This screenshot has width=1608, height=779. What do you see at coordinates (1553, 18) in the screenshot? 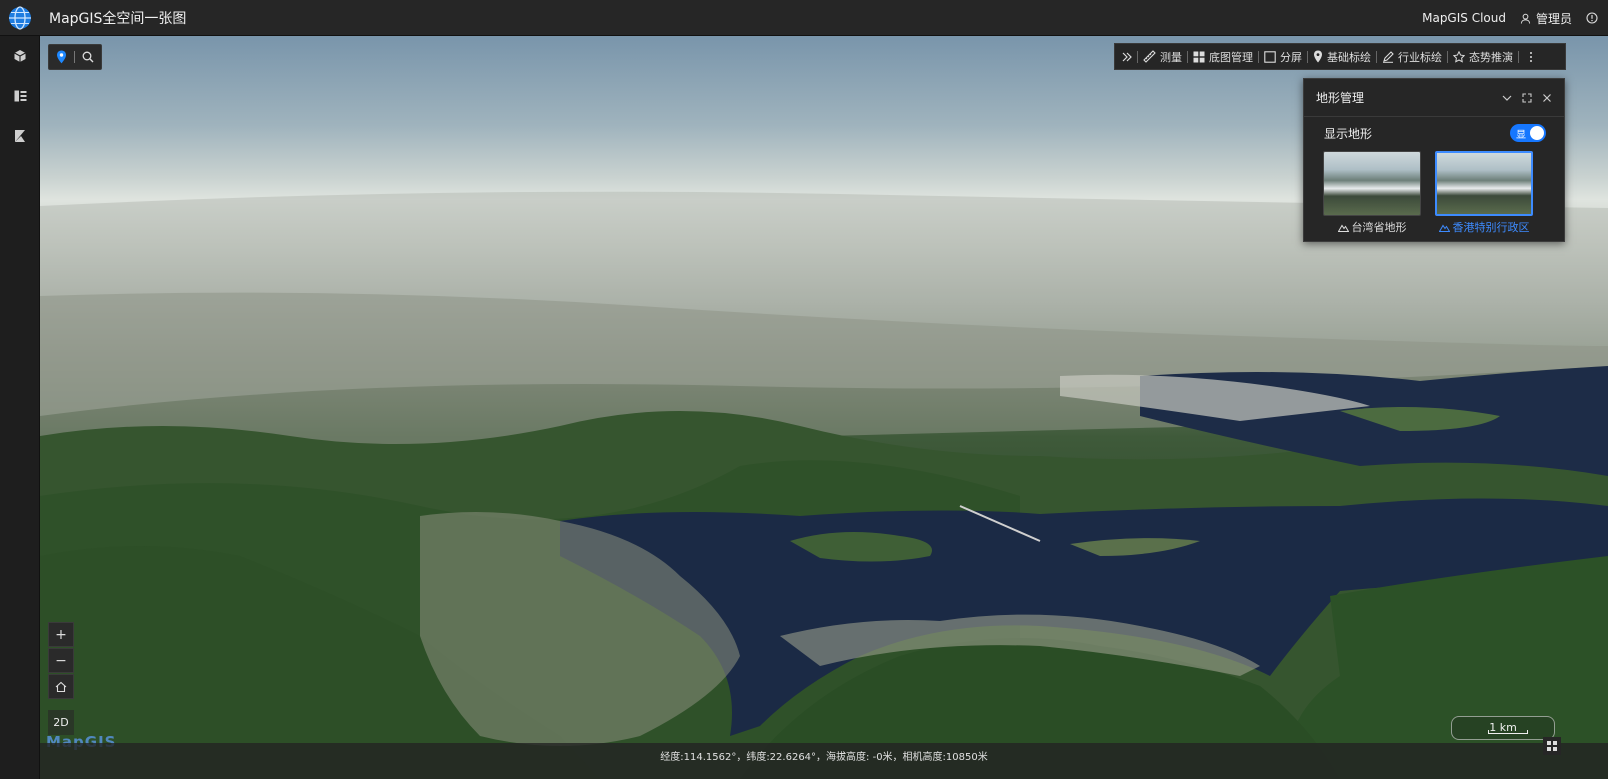
I see `user-name: 管理员` at bounding box center [1553, 18].